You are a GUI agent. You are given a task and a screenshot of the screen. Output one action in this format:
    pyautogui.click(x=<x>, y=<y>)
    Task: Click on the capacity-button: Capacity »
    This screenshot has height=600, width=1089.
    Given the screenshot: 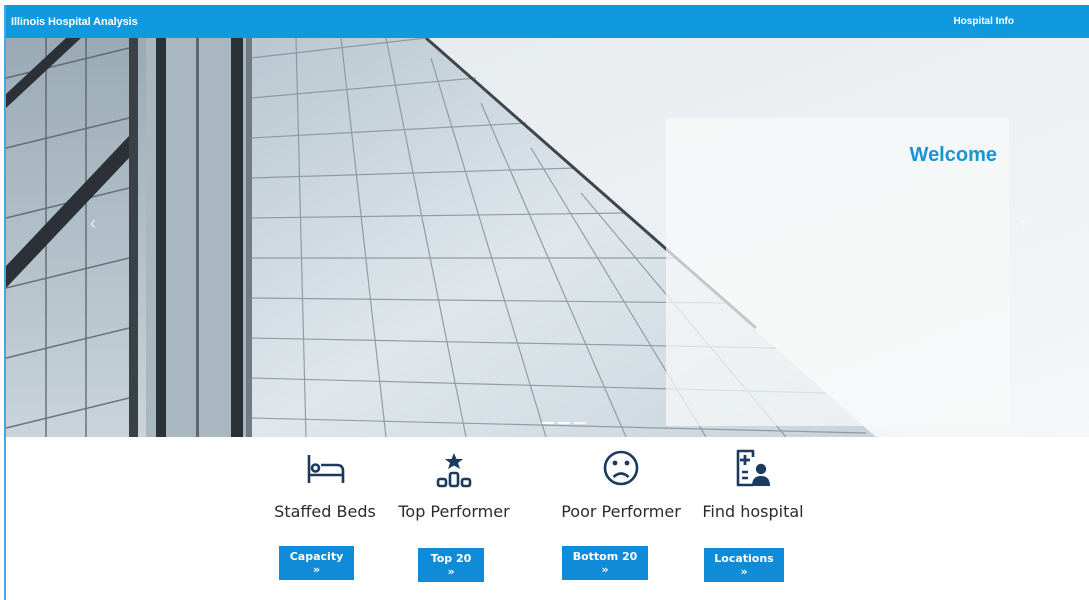 What is the action you would take?
    pyautogui.click(x=316, y=563)
    